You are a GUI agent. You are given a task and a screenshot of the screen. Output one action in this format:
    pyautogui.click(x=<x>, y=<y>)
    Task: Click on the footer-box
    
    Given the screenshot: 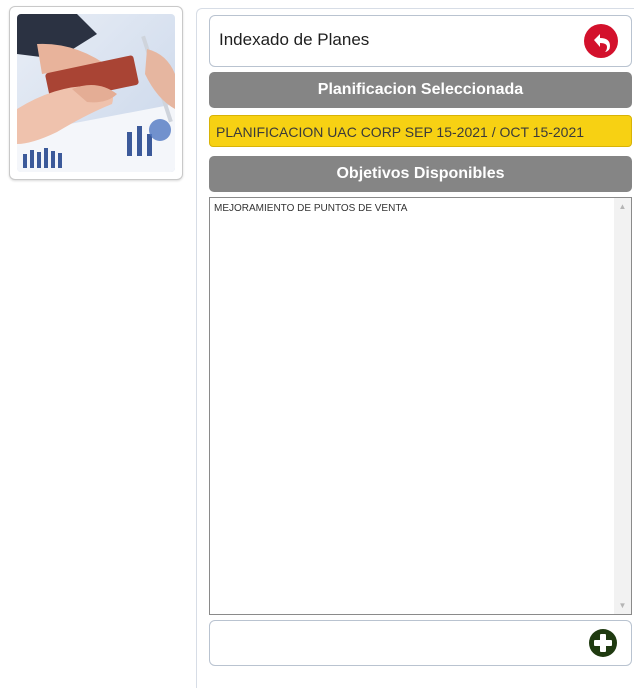 What is the action you would take?
    pyautogui.click(x=420, y=643)
    